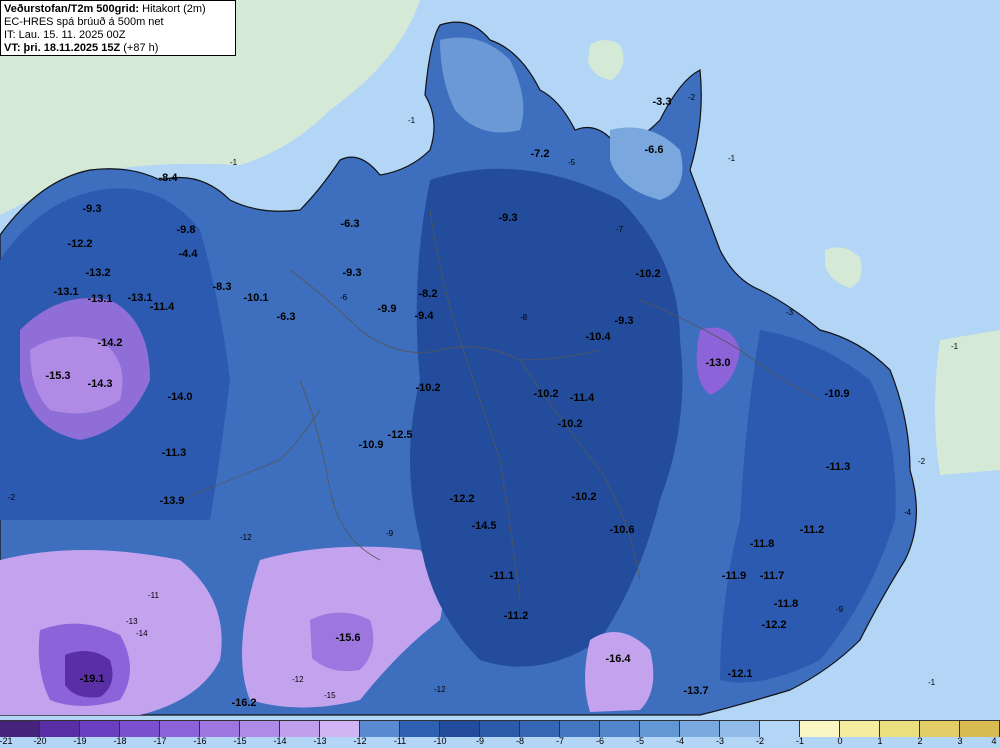 This screenshot has width=1000, height=748. Describe the element at coordinates (620, 229) in the screenshot. I see `contour-label: -7` at that location.